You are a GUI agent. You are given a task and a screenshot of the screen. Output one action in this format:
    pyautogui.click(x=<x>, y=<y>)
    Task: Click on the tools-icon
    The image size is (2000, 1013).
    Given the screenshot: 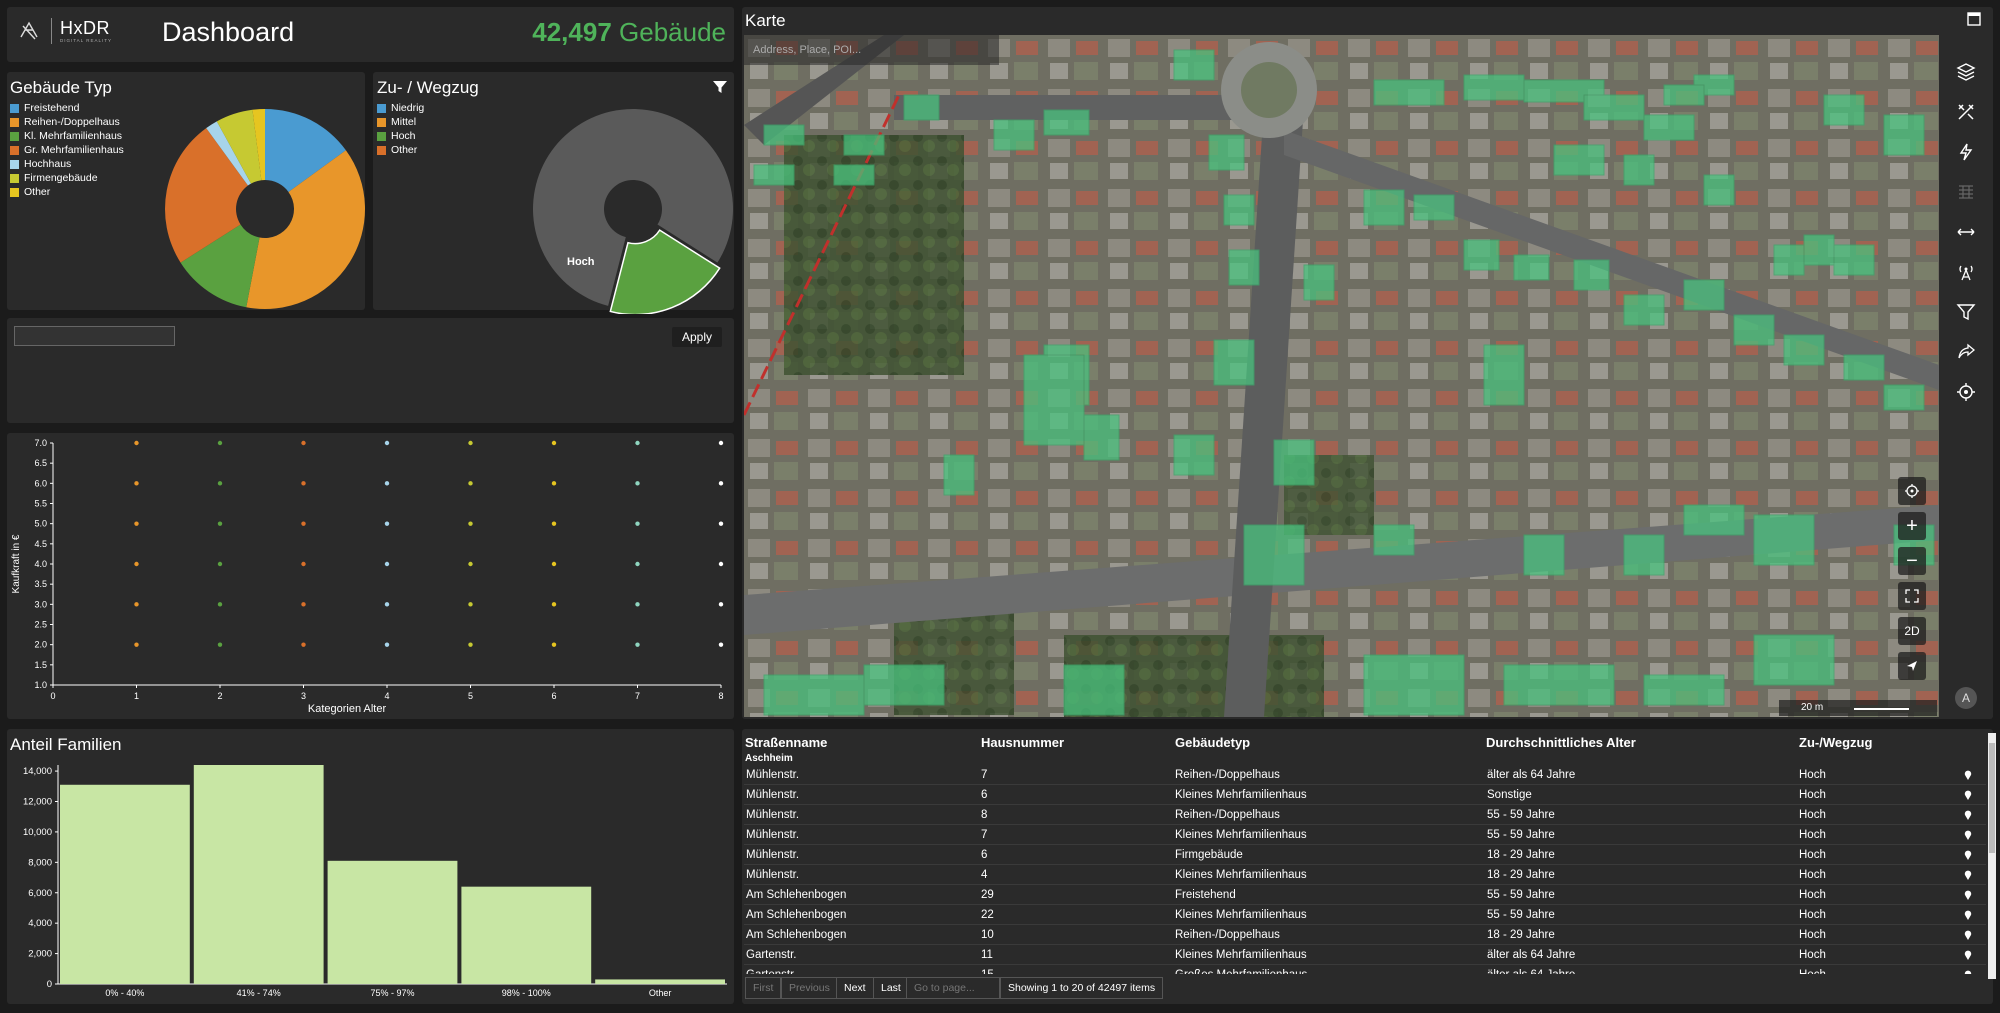 What is the action you would take?
    pyautogui.click(x=1966, y=112)
    